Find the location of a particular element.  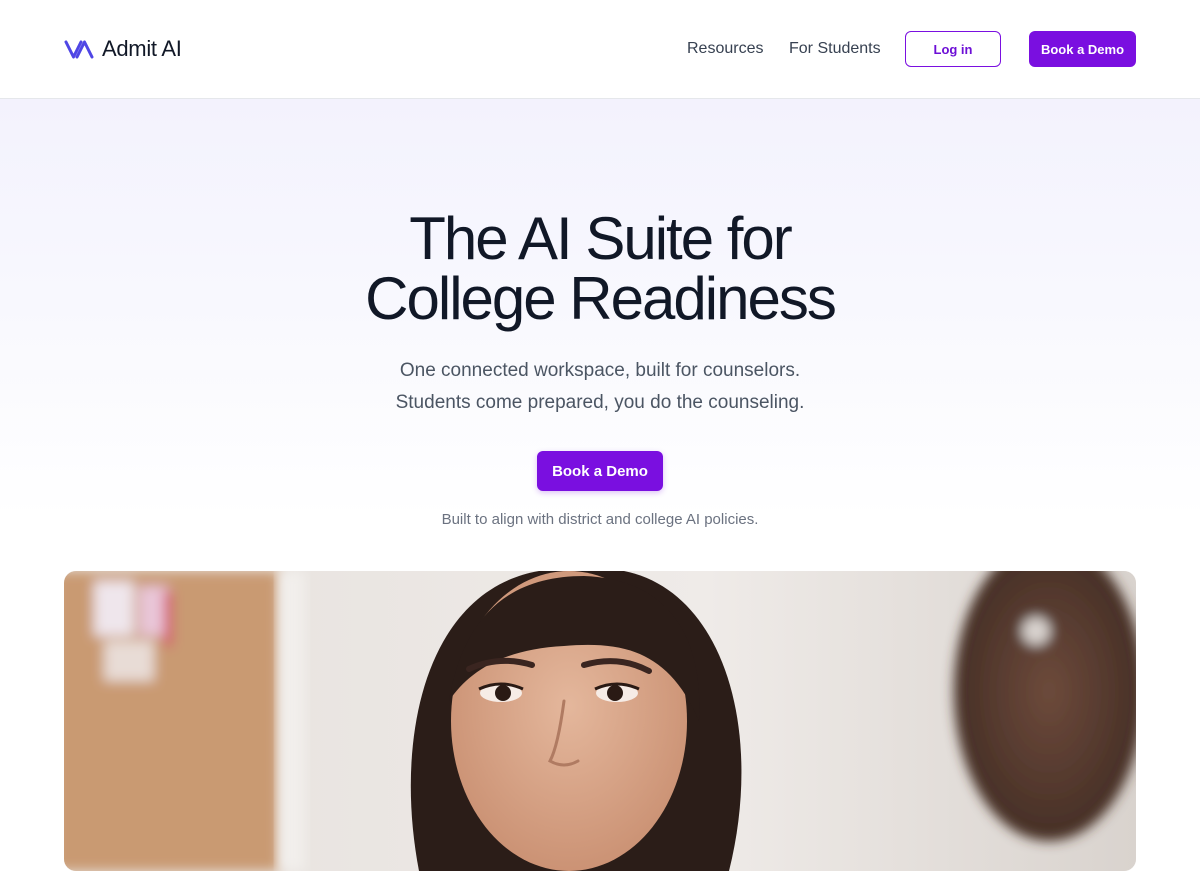

hero-title-line-2: College Readiness is located at coordinates (601, 298).